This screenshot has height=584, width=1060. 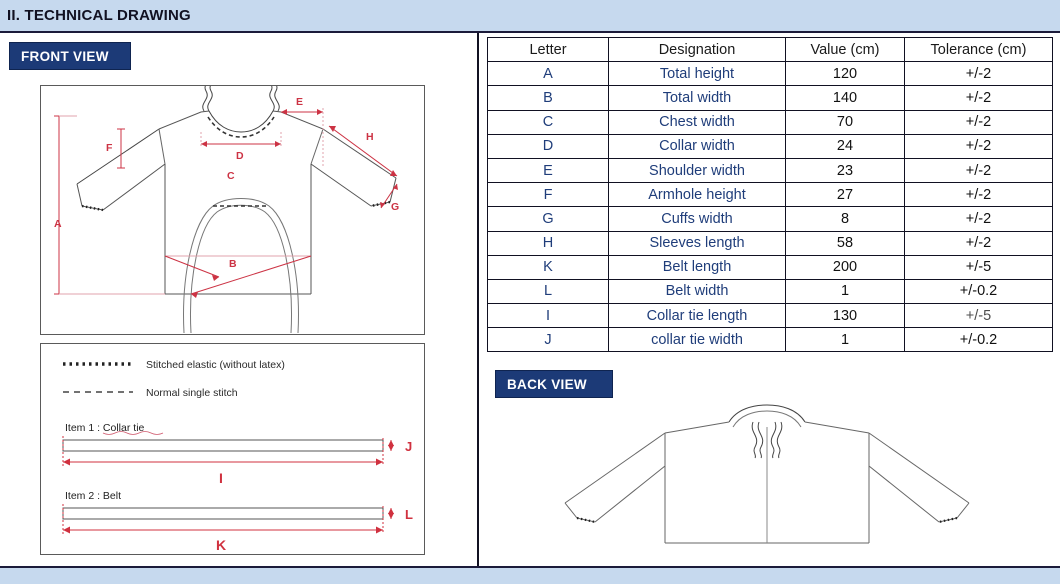 What do you see at coordinates (548, 146) in the screenshot?
I see `cell-letter: D` at bounding box center [548, 146].